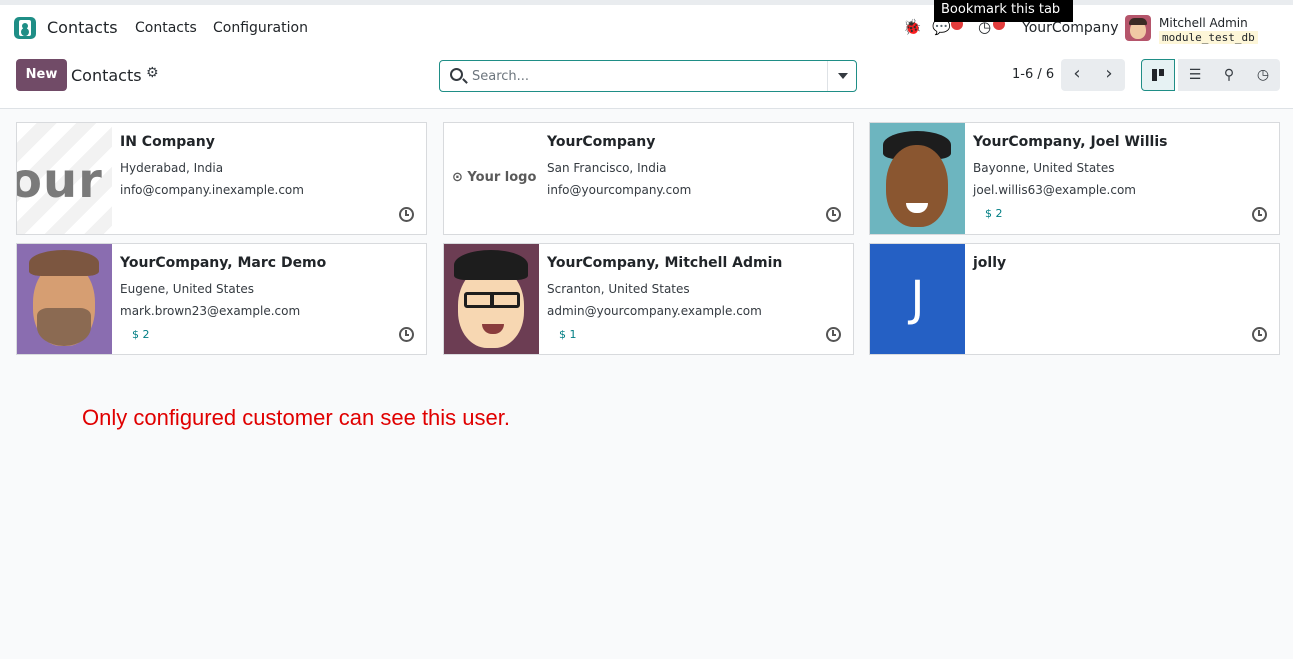 This screenshot has width=1293, height=659. Describe the element at coordinates (1138, 28) in the screenshot. I see `user-avatar` at that location.